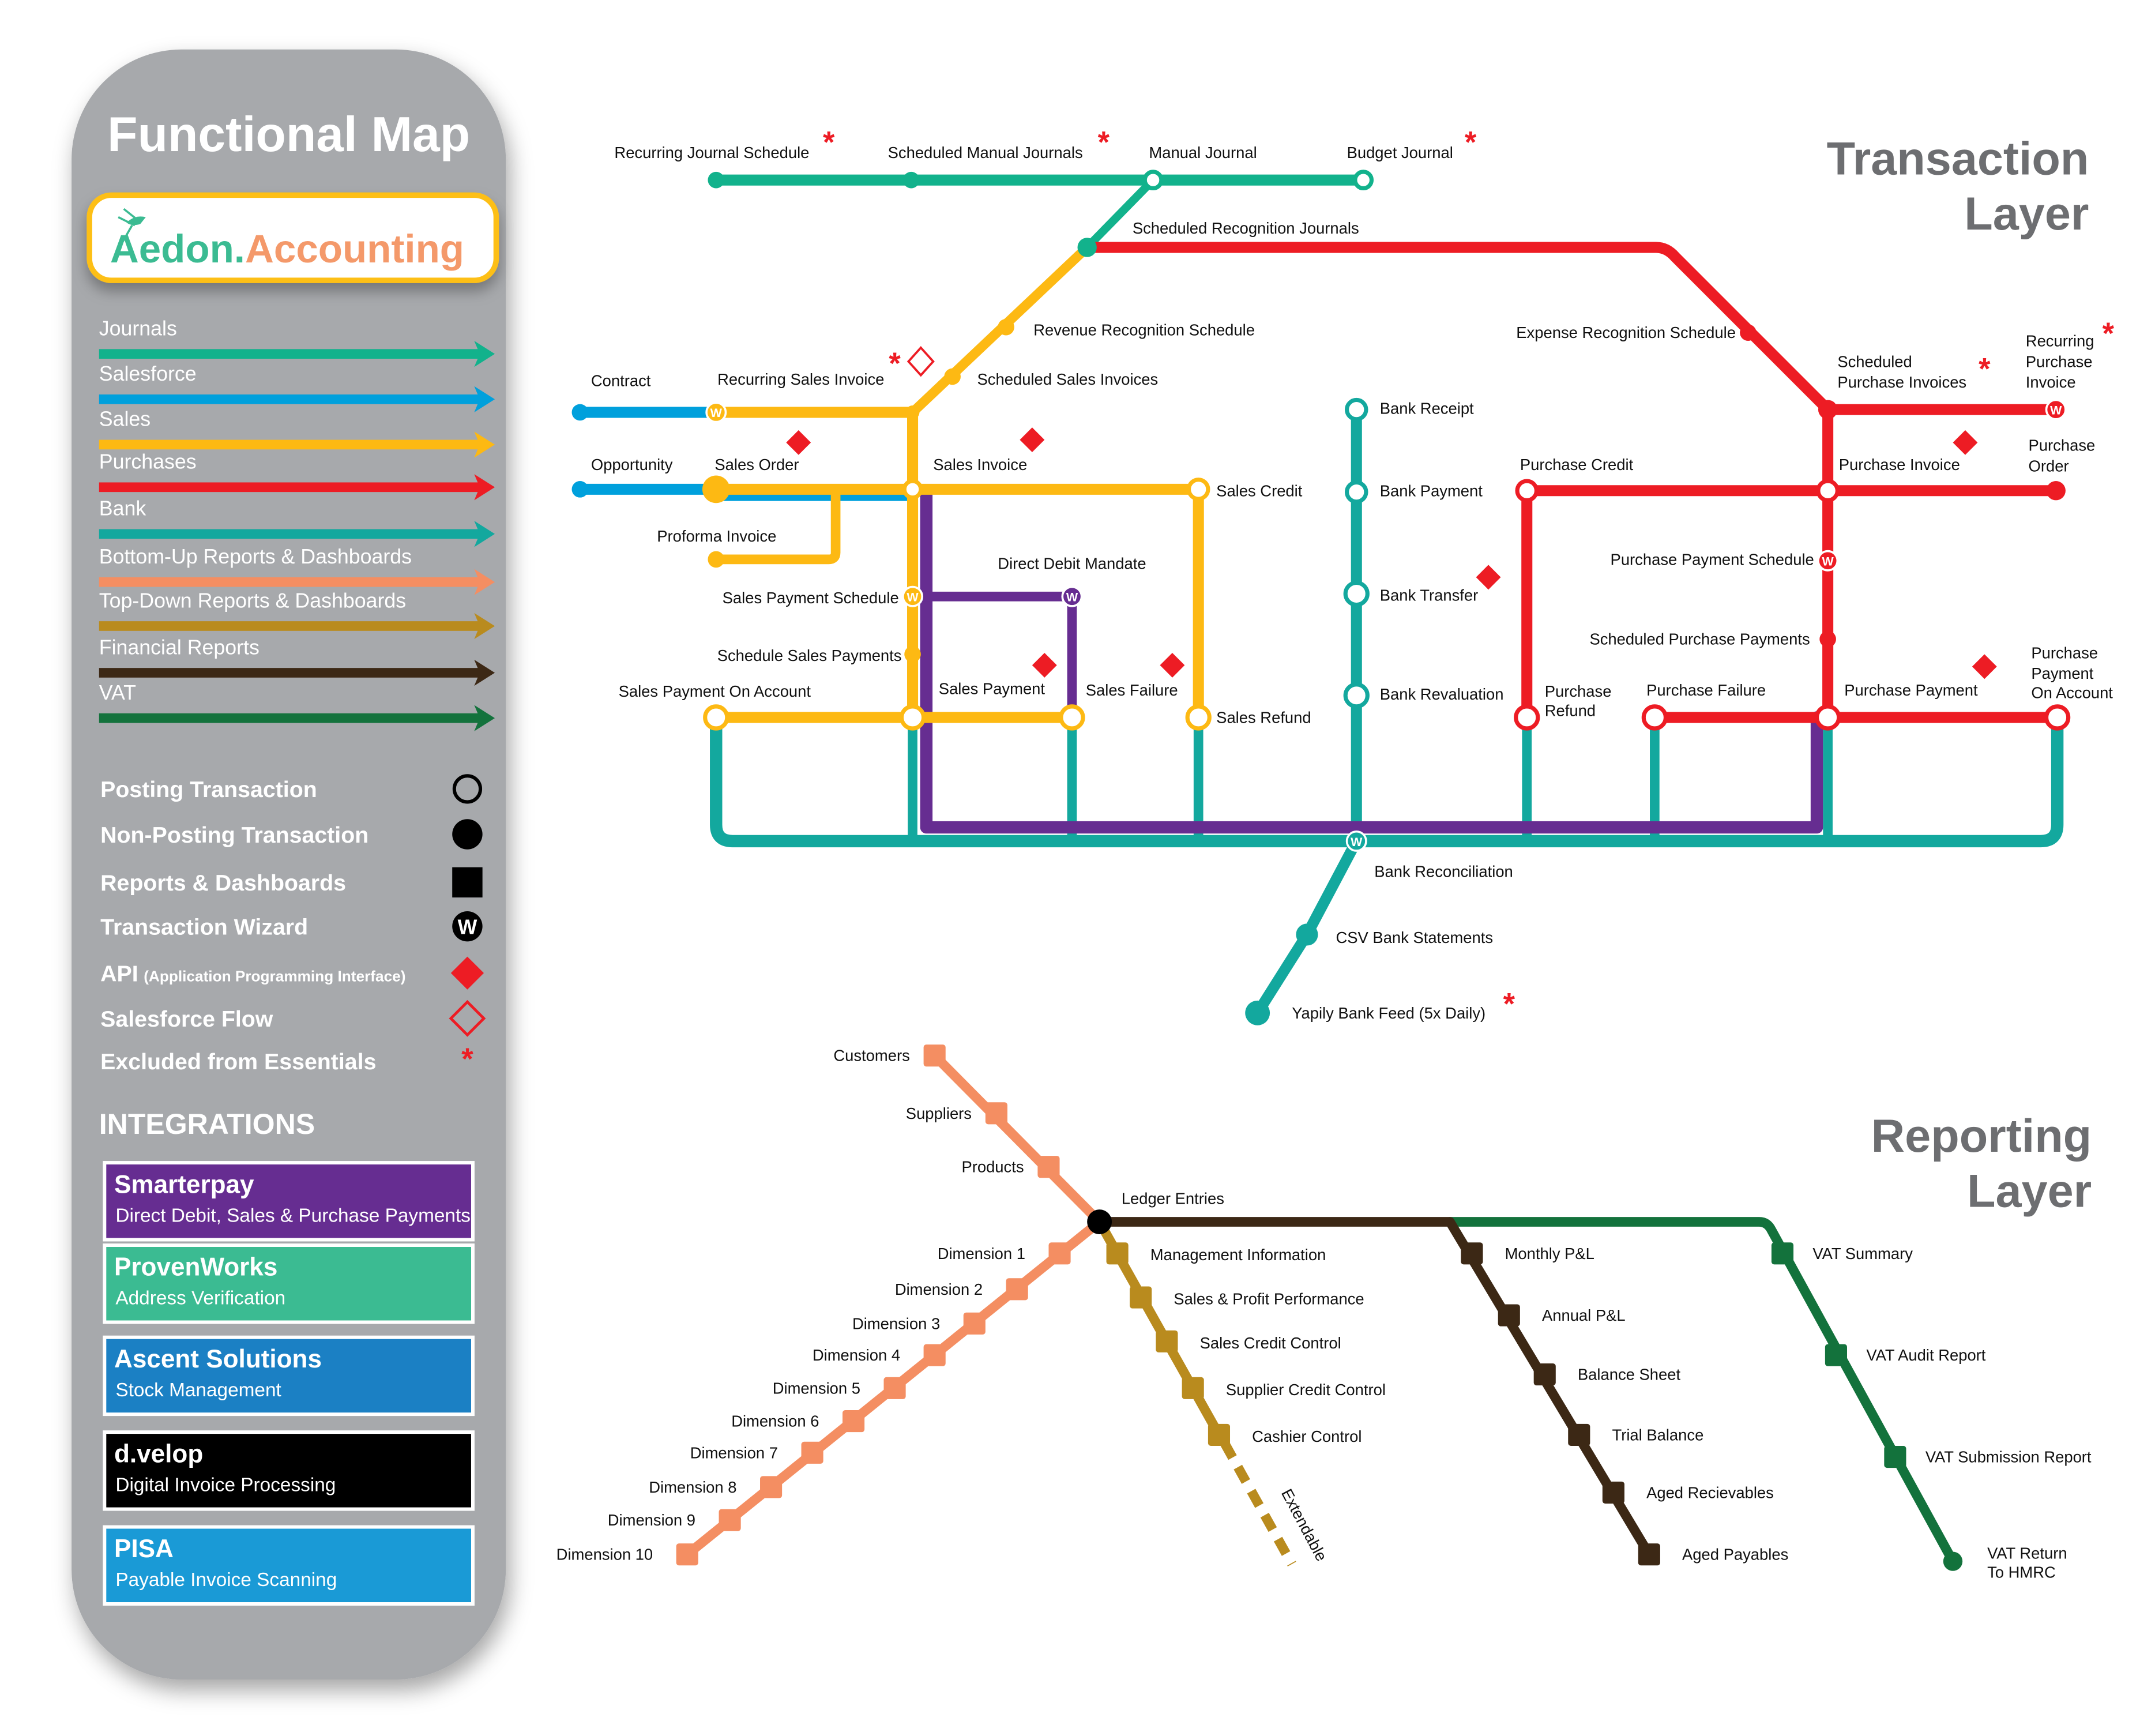 This screenshot has width=2155, height=1736. I want to click on station-expense-recognition-schedule, so click(1748, 332).